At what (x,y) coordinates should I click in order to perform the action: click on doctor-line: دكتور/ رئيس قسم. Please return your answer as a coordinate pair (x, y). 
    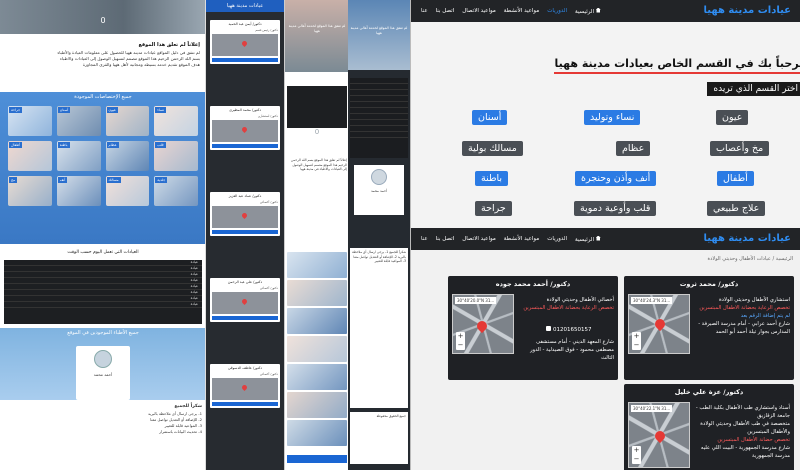
    Looking at the image, I should click on (266, 30).